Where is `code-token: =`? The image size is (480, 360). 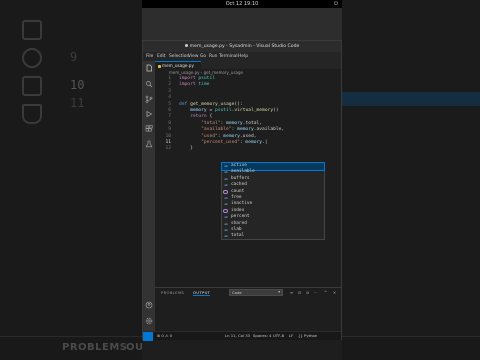 code-token: = is located at coordinates (210, 110).